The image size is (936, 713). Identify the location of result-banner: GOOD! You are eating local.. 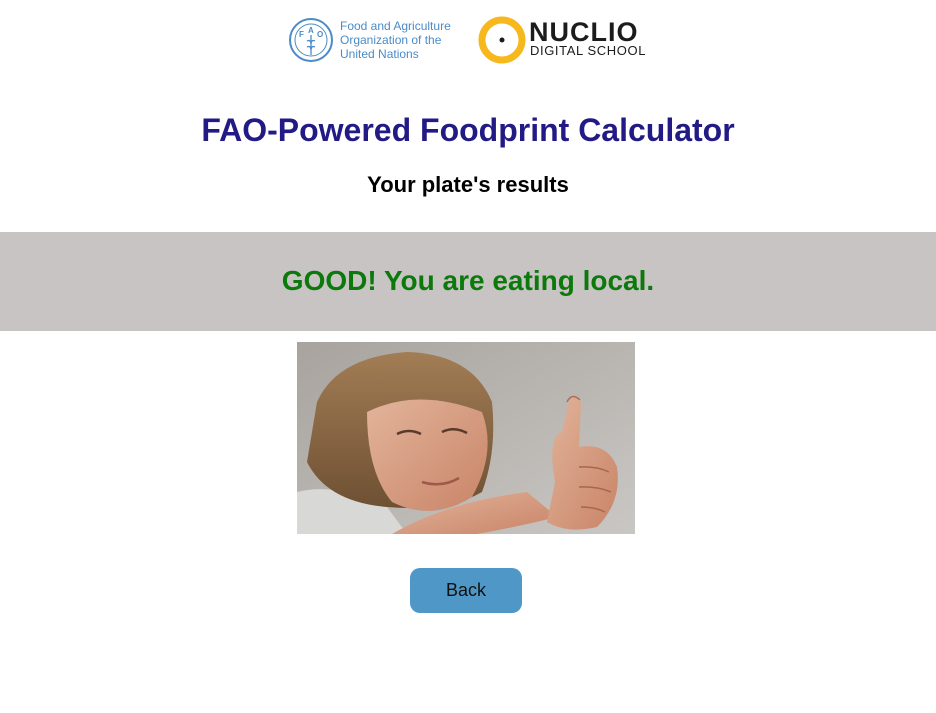
(468, 281).